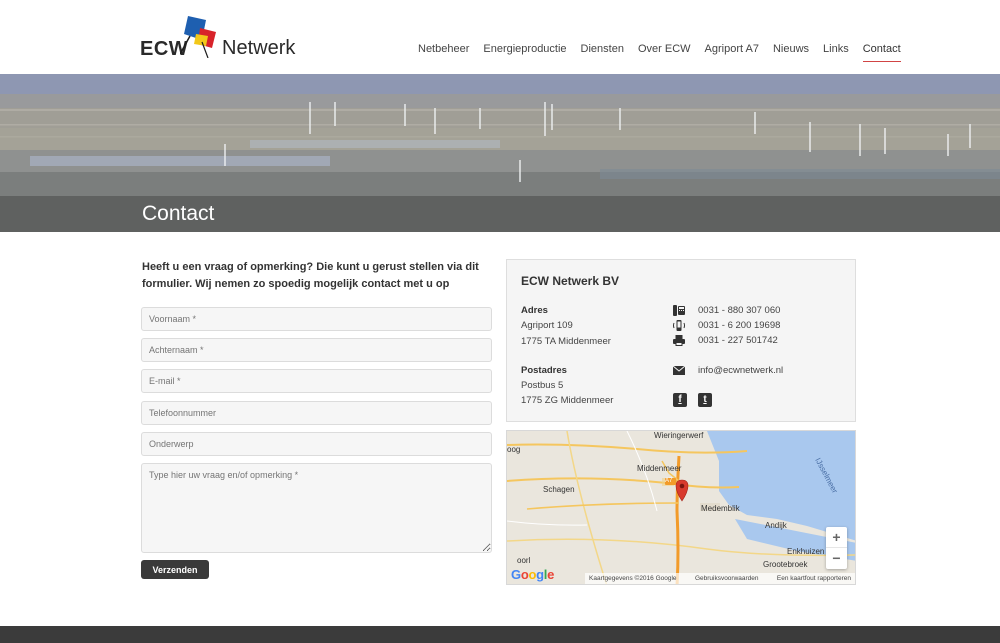  What do you see at coordinates (524, 560) in the screenshot?
I see `map-label-hoorn: oorl` at bounding box center [524, 560].